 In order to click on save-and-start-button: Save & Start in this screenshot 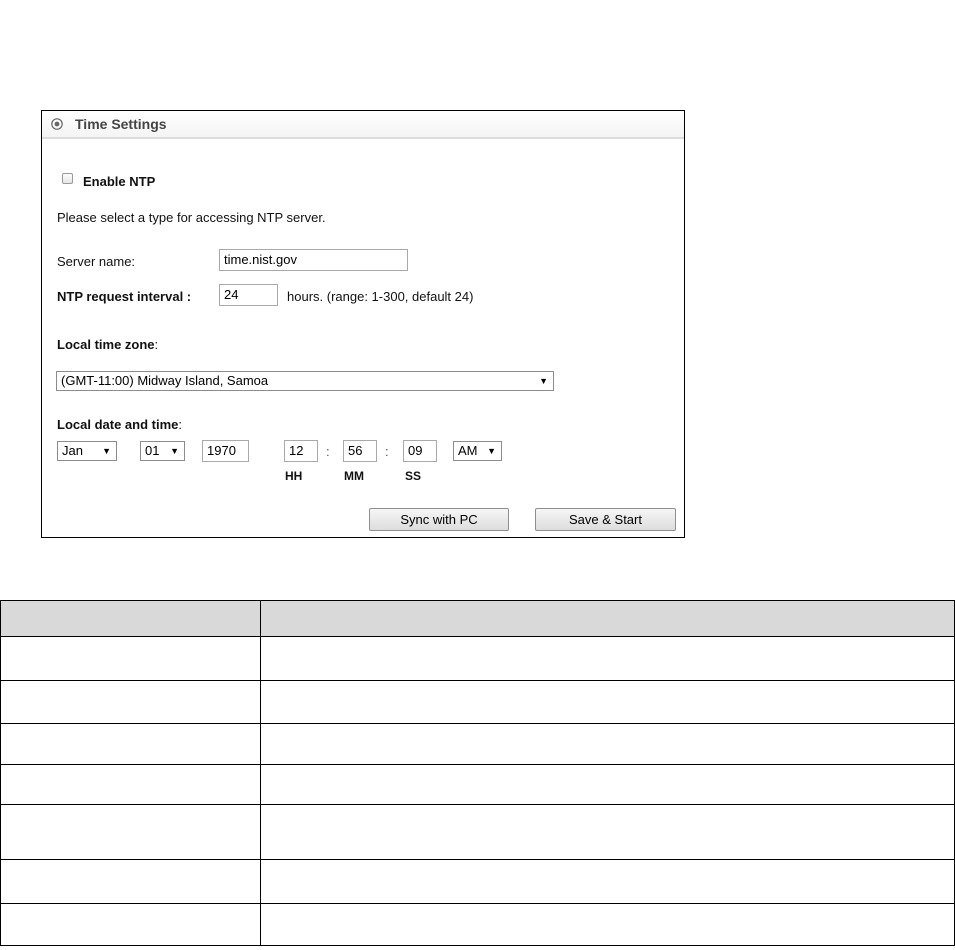, I will do `click(605, 519)`.